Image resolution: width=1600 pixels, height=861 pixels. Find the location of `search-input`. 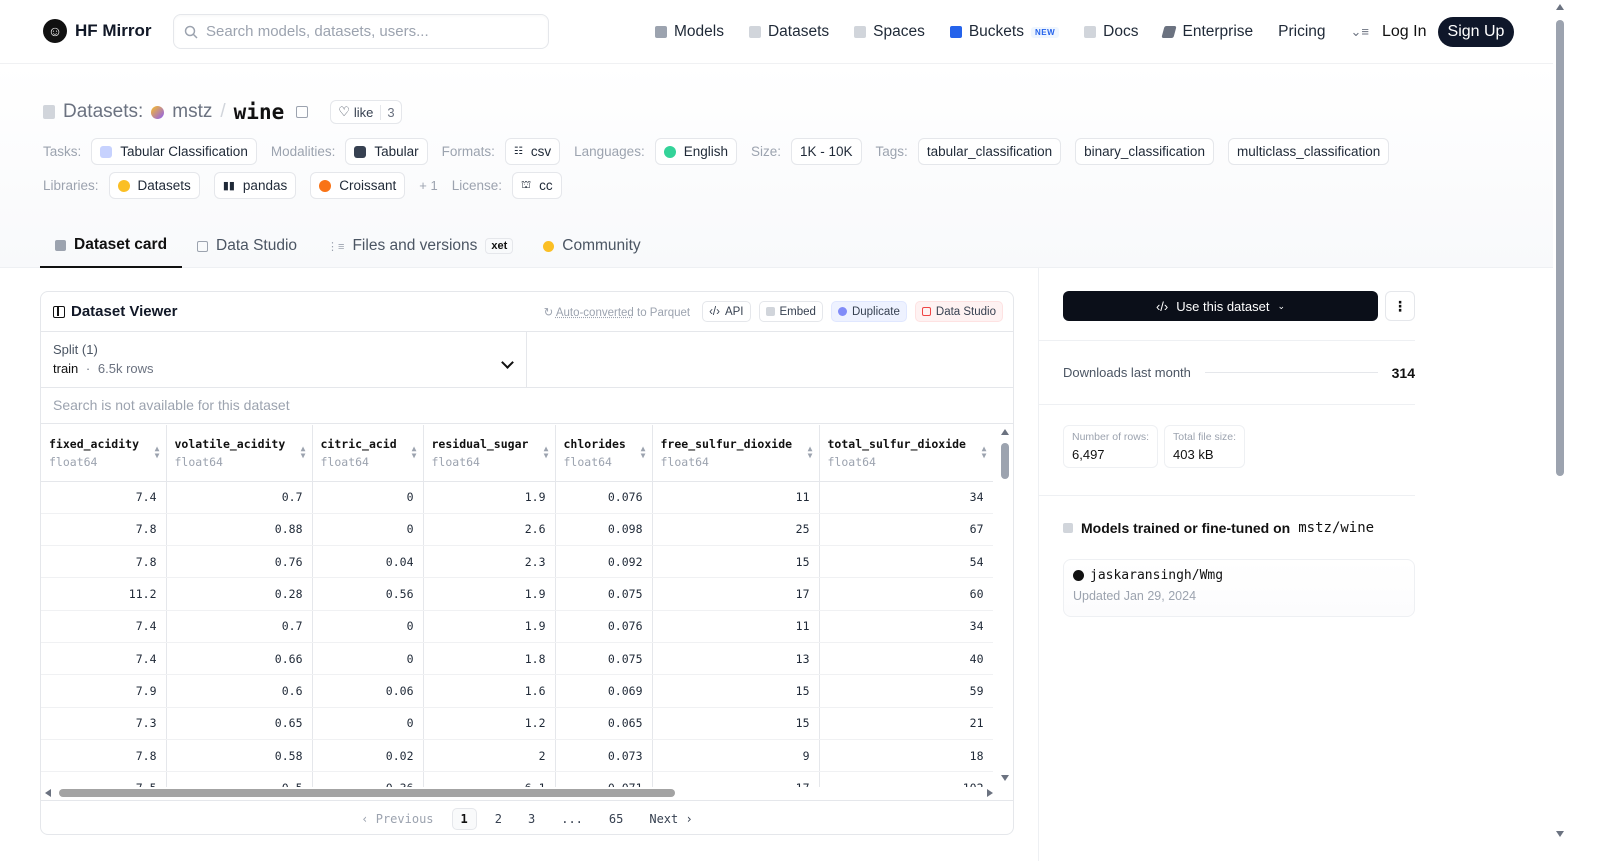

search-input is located at coordinates (366, 31).